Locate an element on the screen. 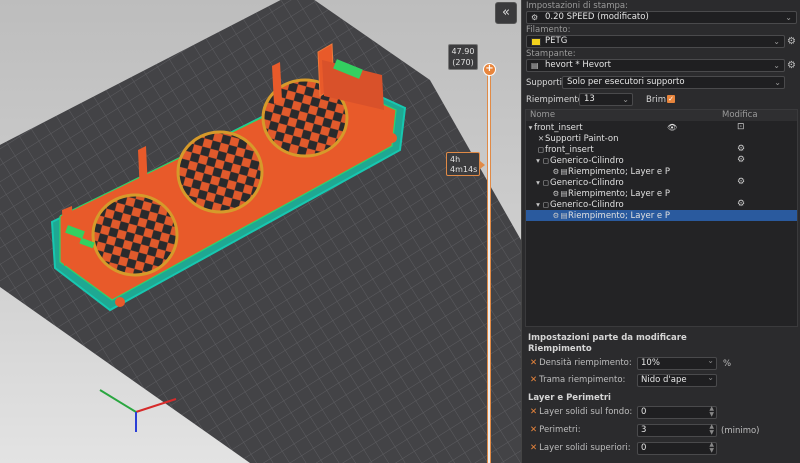 The height and width of the screenshot is (463, 800). tree-row-supports: ✕Supporti Paint-on is located at coordinates (661, 138).